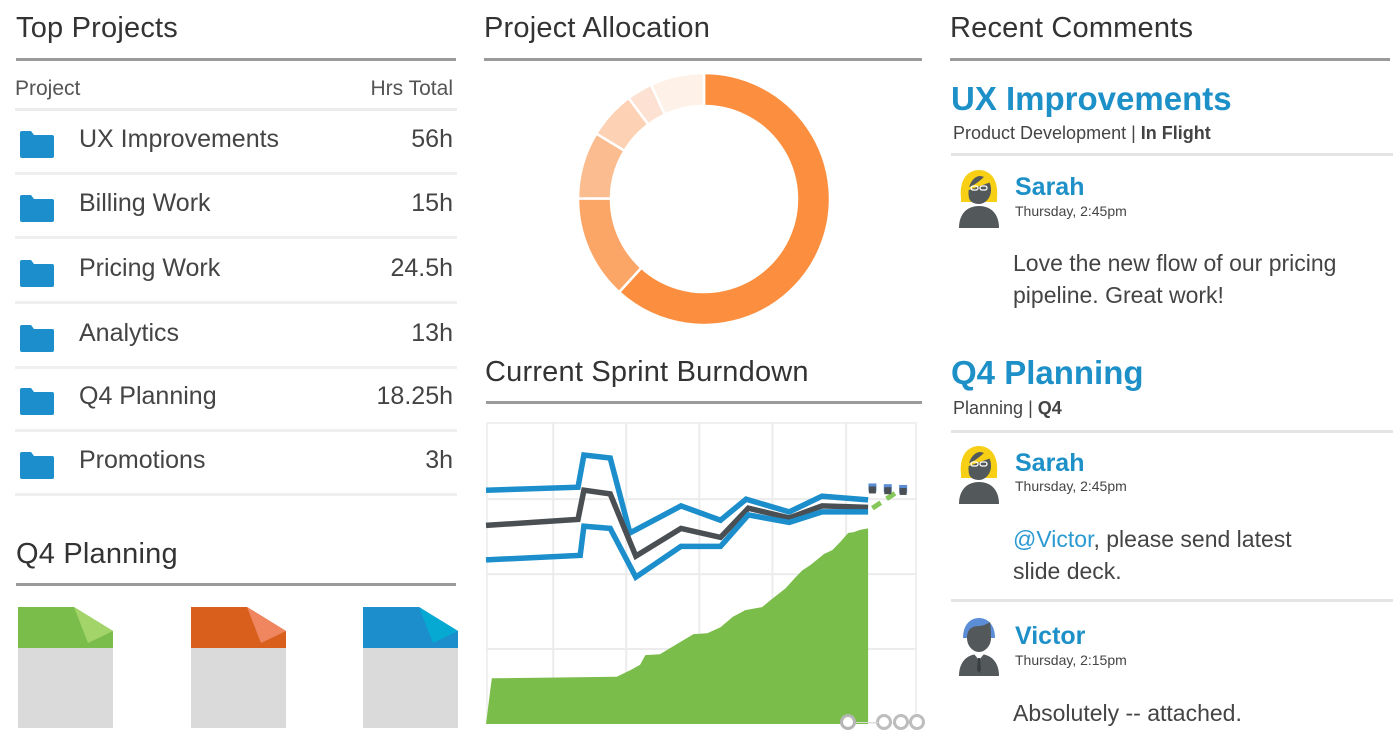  I want to click on project-hours: 15h, so click(432, 203).